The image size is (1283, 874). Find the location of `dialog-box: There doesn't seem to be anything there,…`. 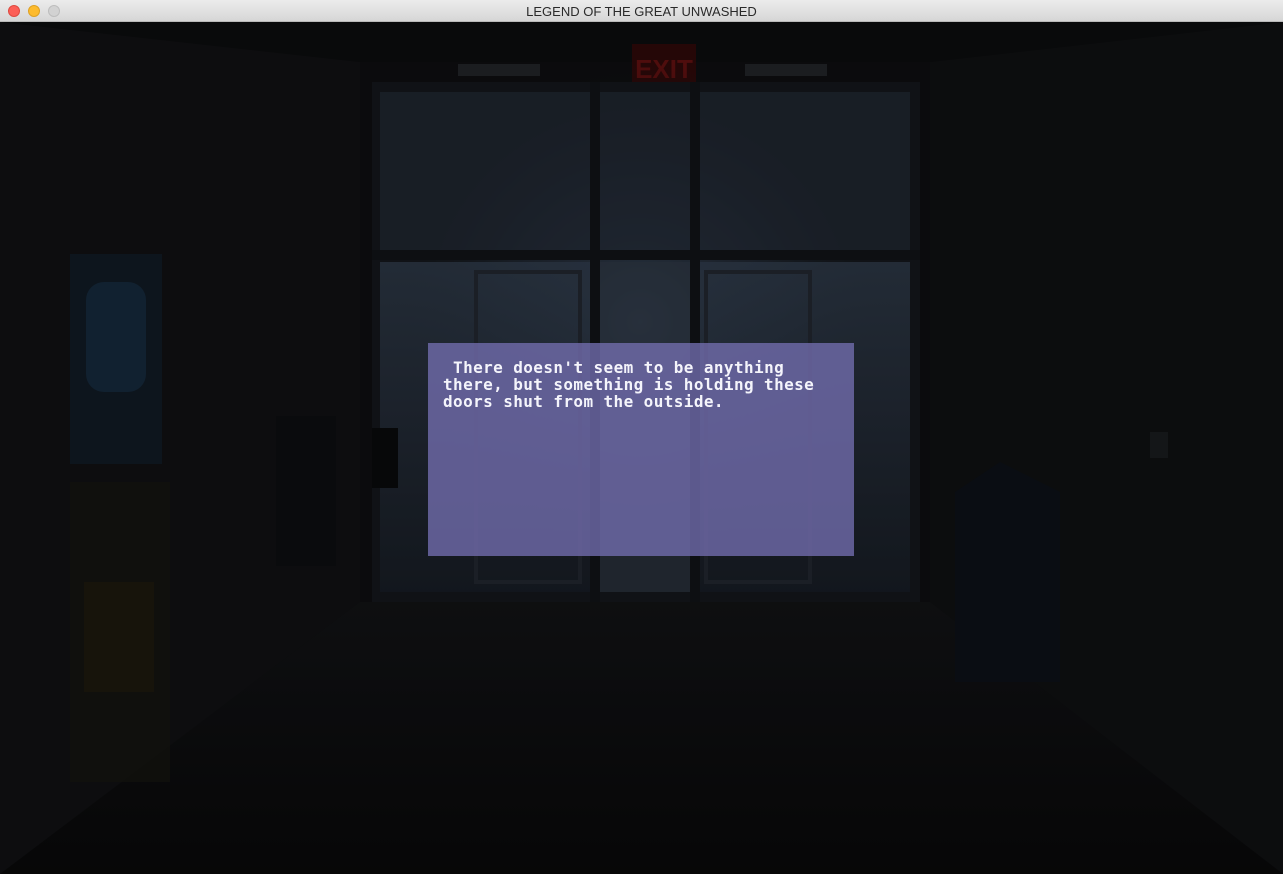

dialog-box: There doesn't seem to be anything there,… is located at coordinates (641, 449).